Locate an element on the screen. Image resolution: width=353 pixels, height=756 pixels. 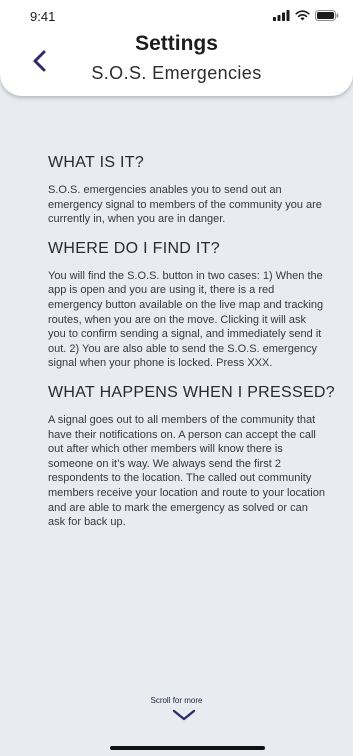
page-subtitle: S.O.S. Emergencies is located at coordinates (176, 73).